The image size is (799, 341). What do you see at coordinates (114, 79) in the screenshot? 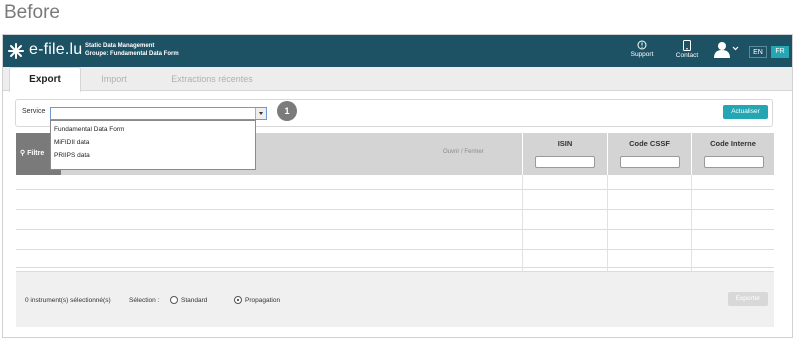
I see `tab-import: Import` at bounding box center [114, 79].